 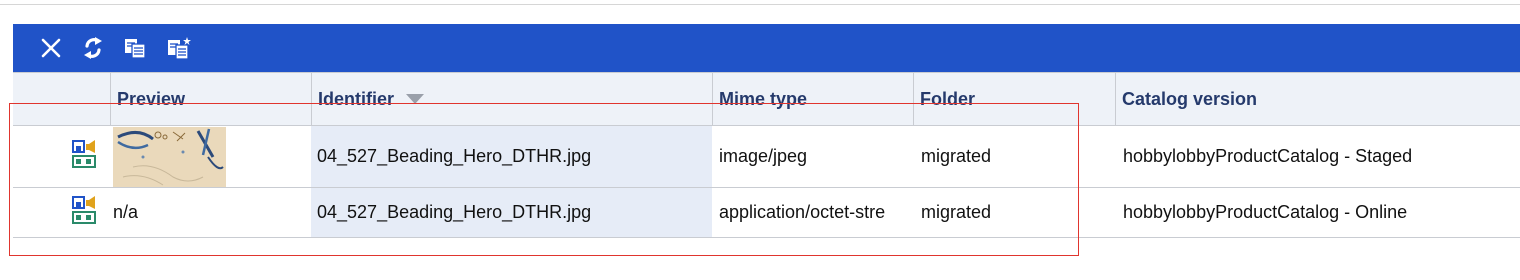 I want to click on column-header-select, so click(x=61, y=99).